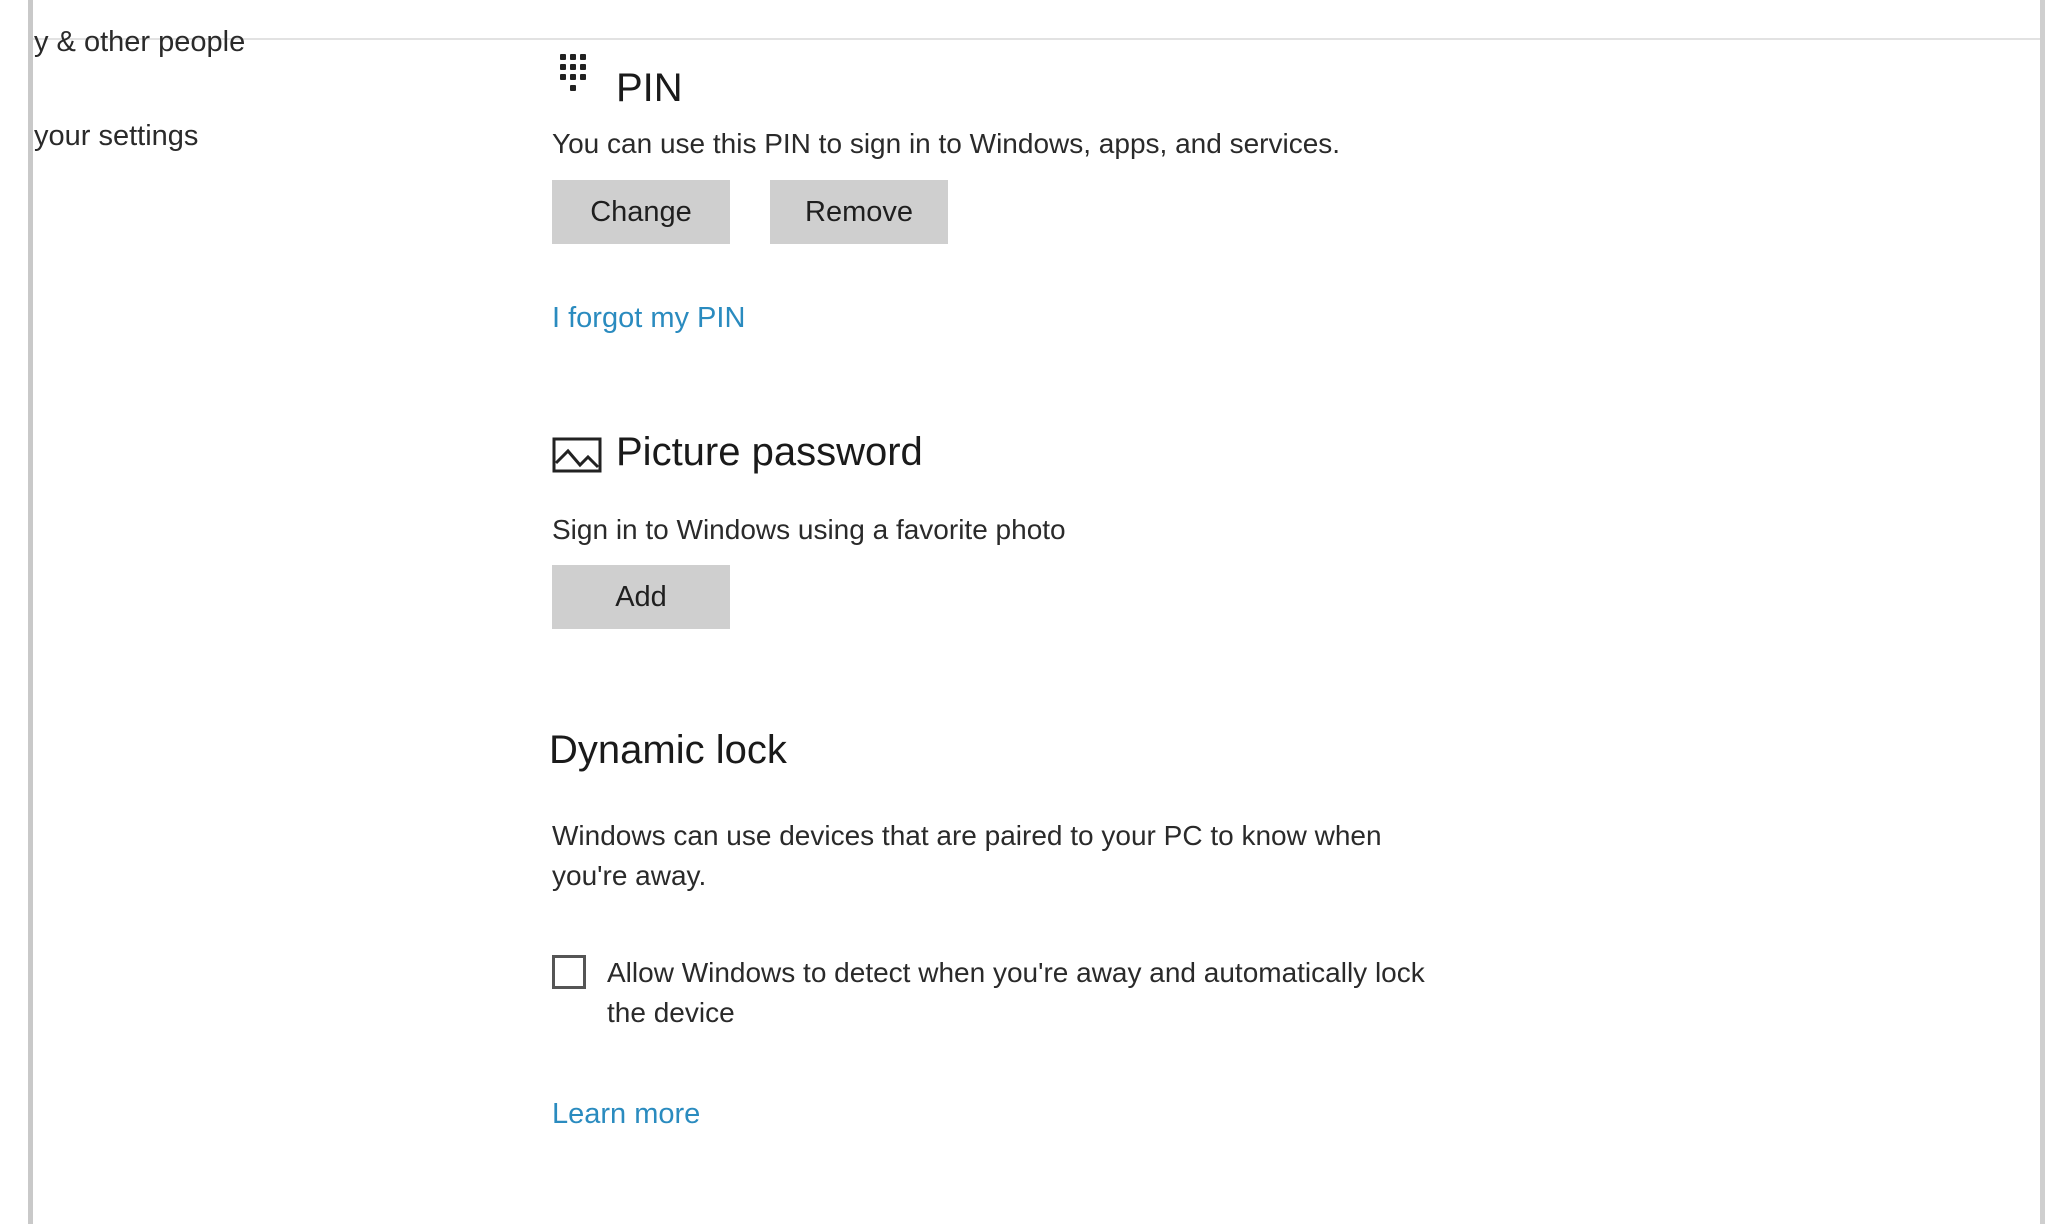  I want to click on sidebar-item-family-other-people: y & other people, so click(139, 42).